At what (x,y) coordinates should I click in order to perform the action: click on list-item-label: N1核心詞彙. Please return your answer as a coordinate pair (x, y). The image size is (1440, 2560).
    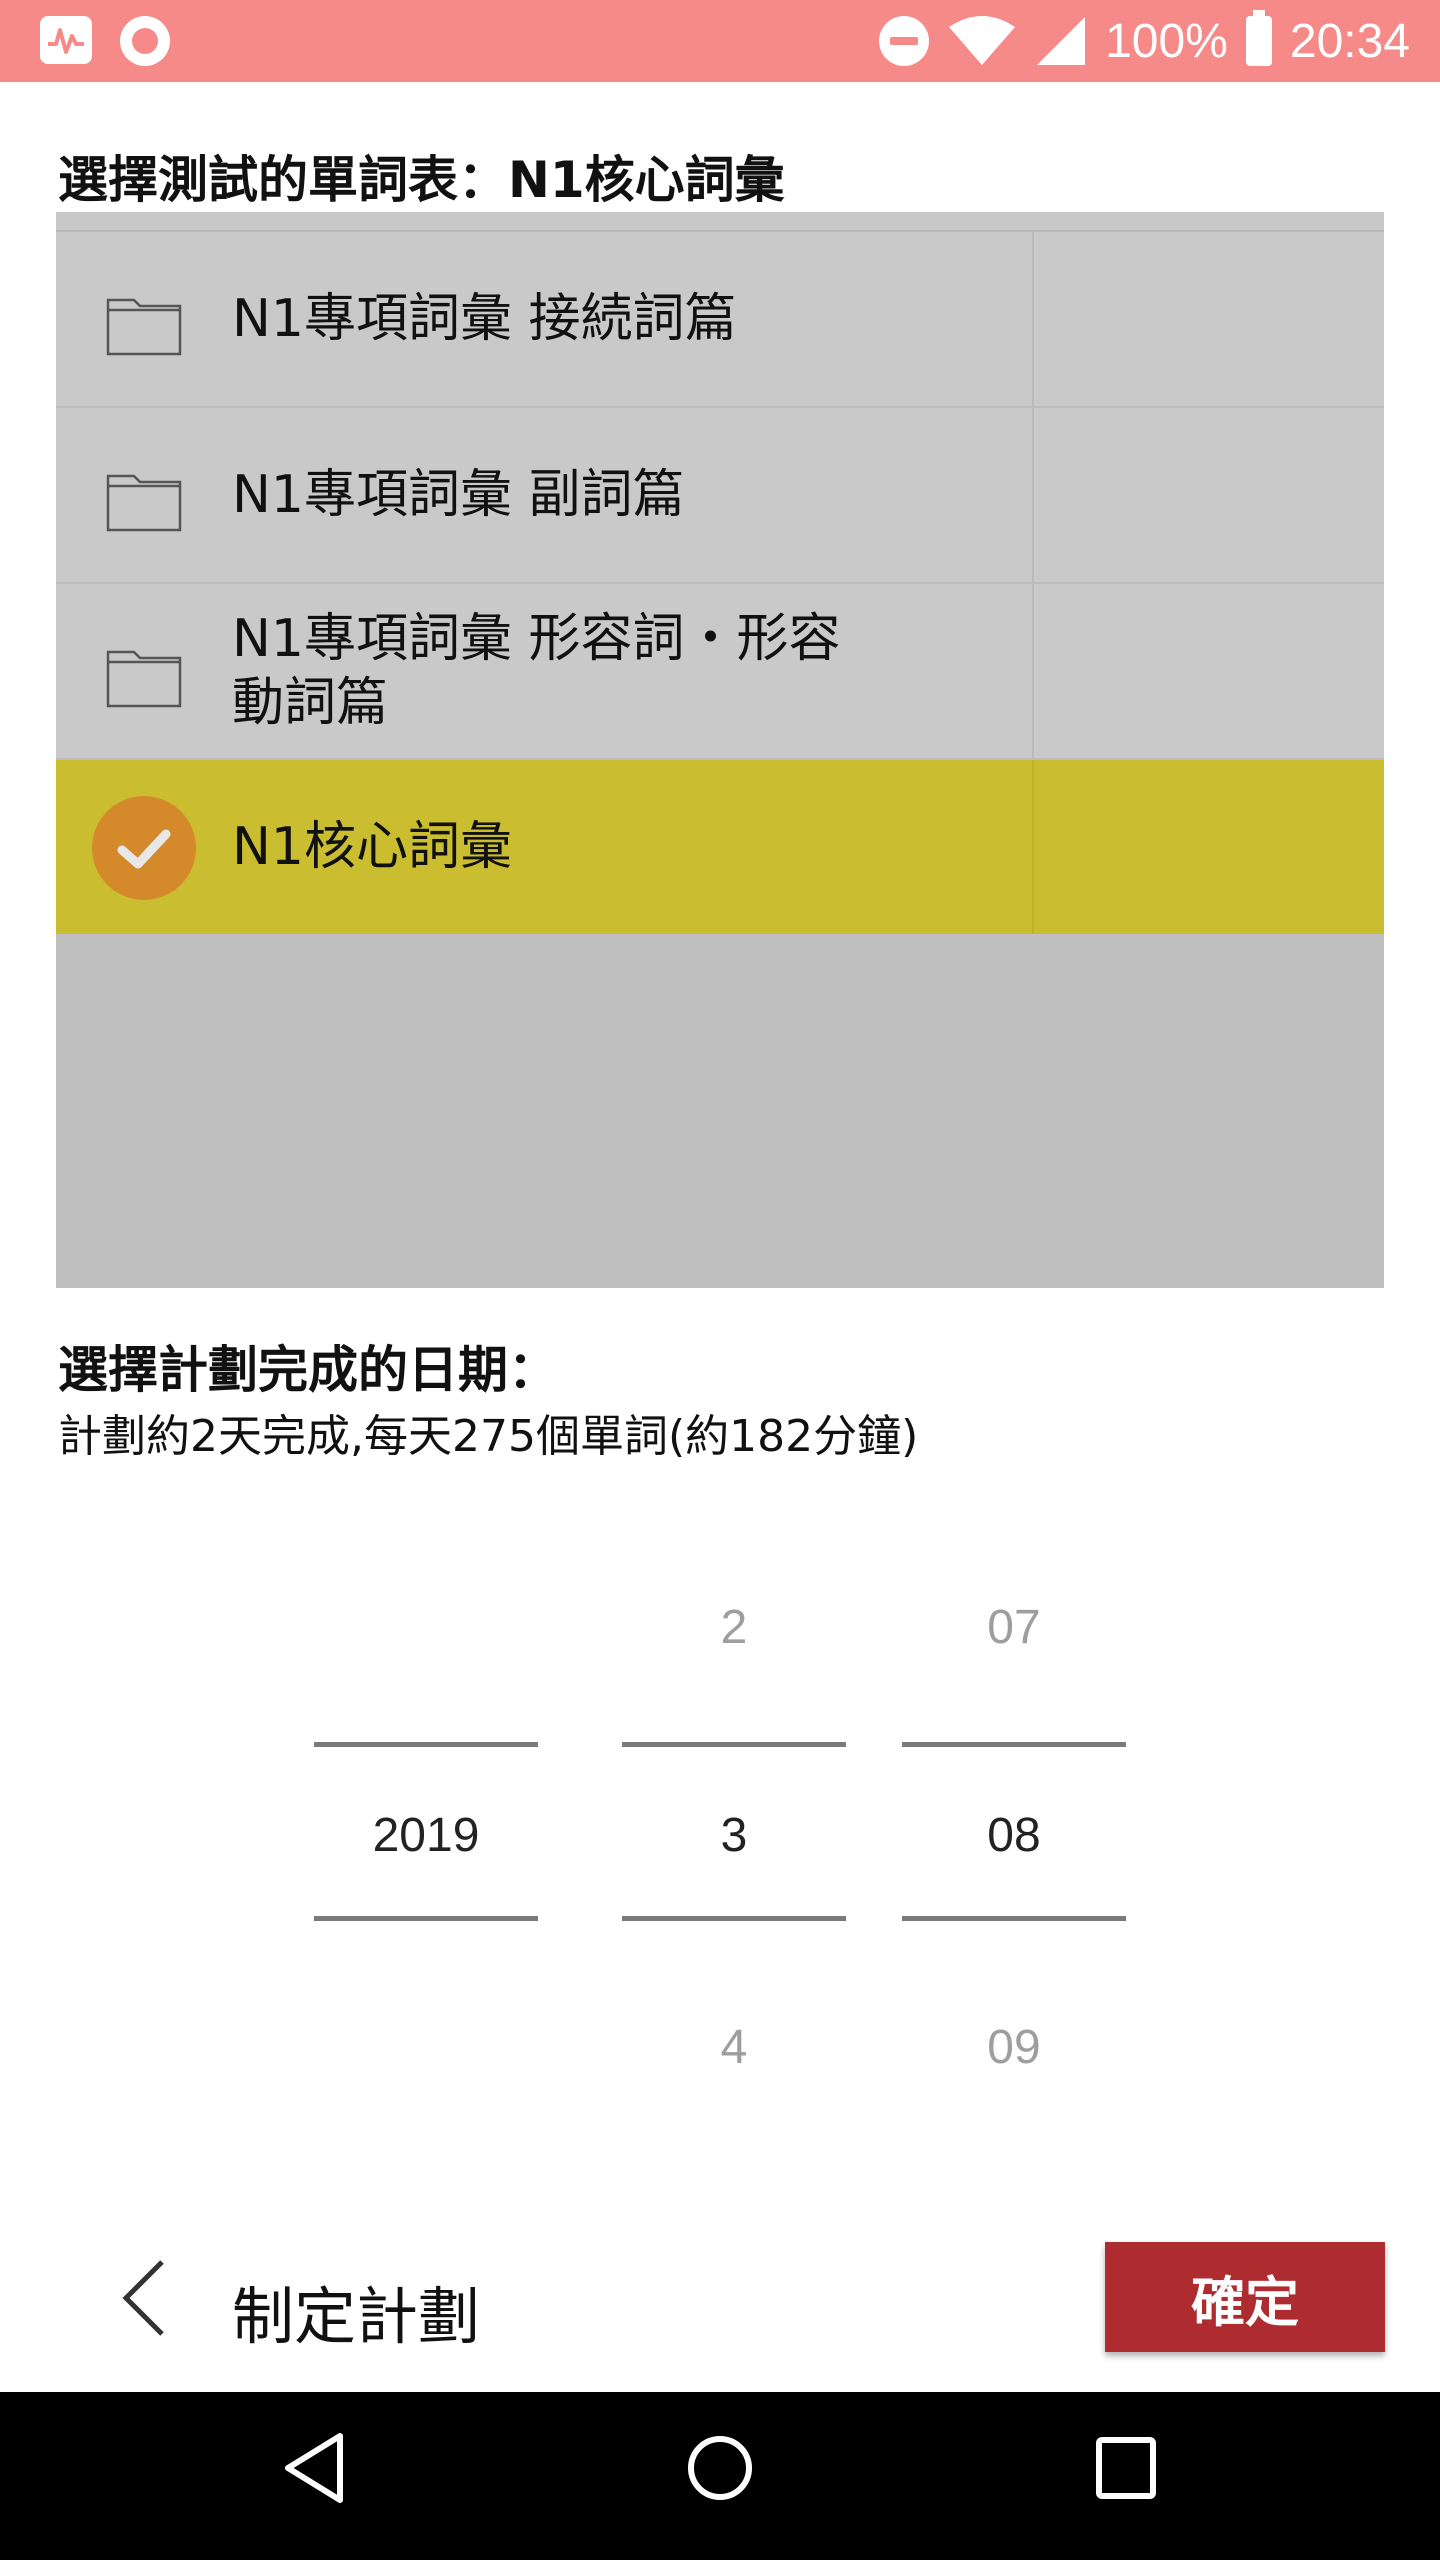
    Looking at the image, I should click on (372, 847).